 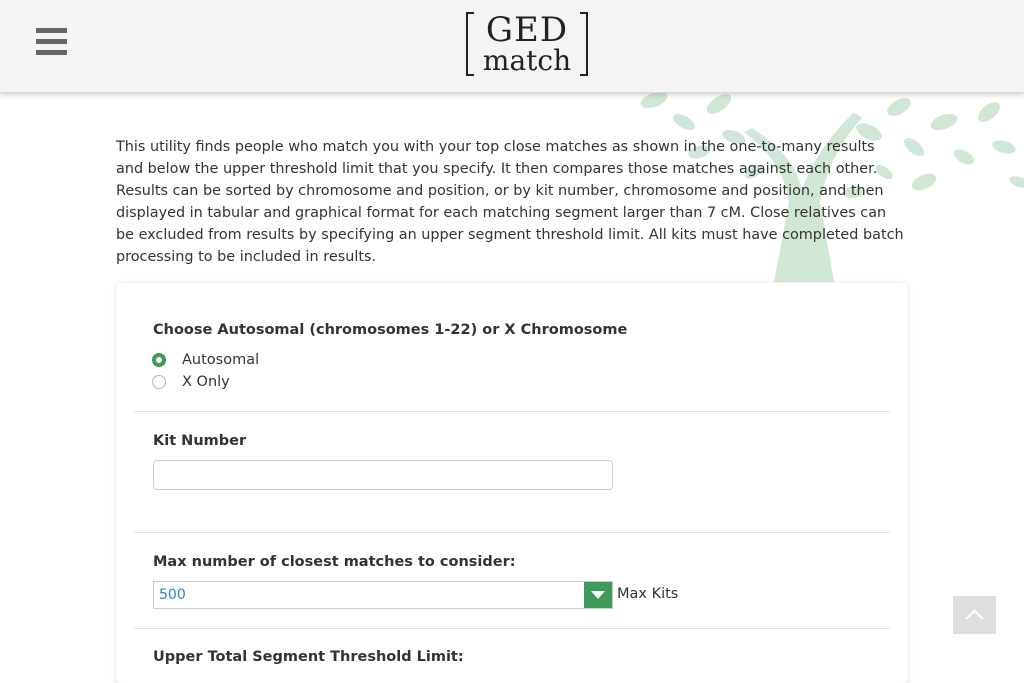 What do you see at coordinates (51, 42) in the screenshot?
I see `hamburger-menu-icon` at bounding box center [51, 42].